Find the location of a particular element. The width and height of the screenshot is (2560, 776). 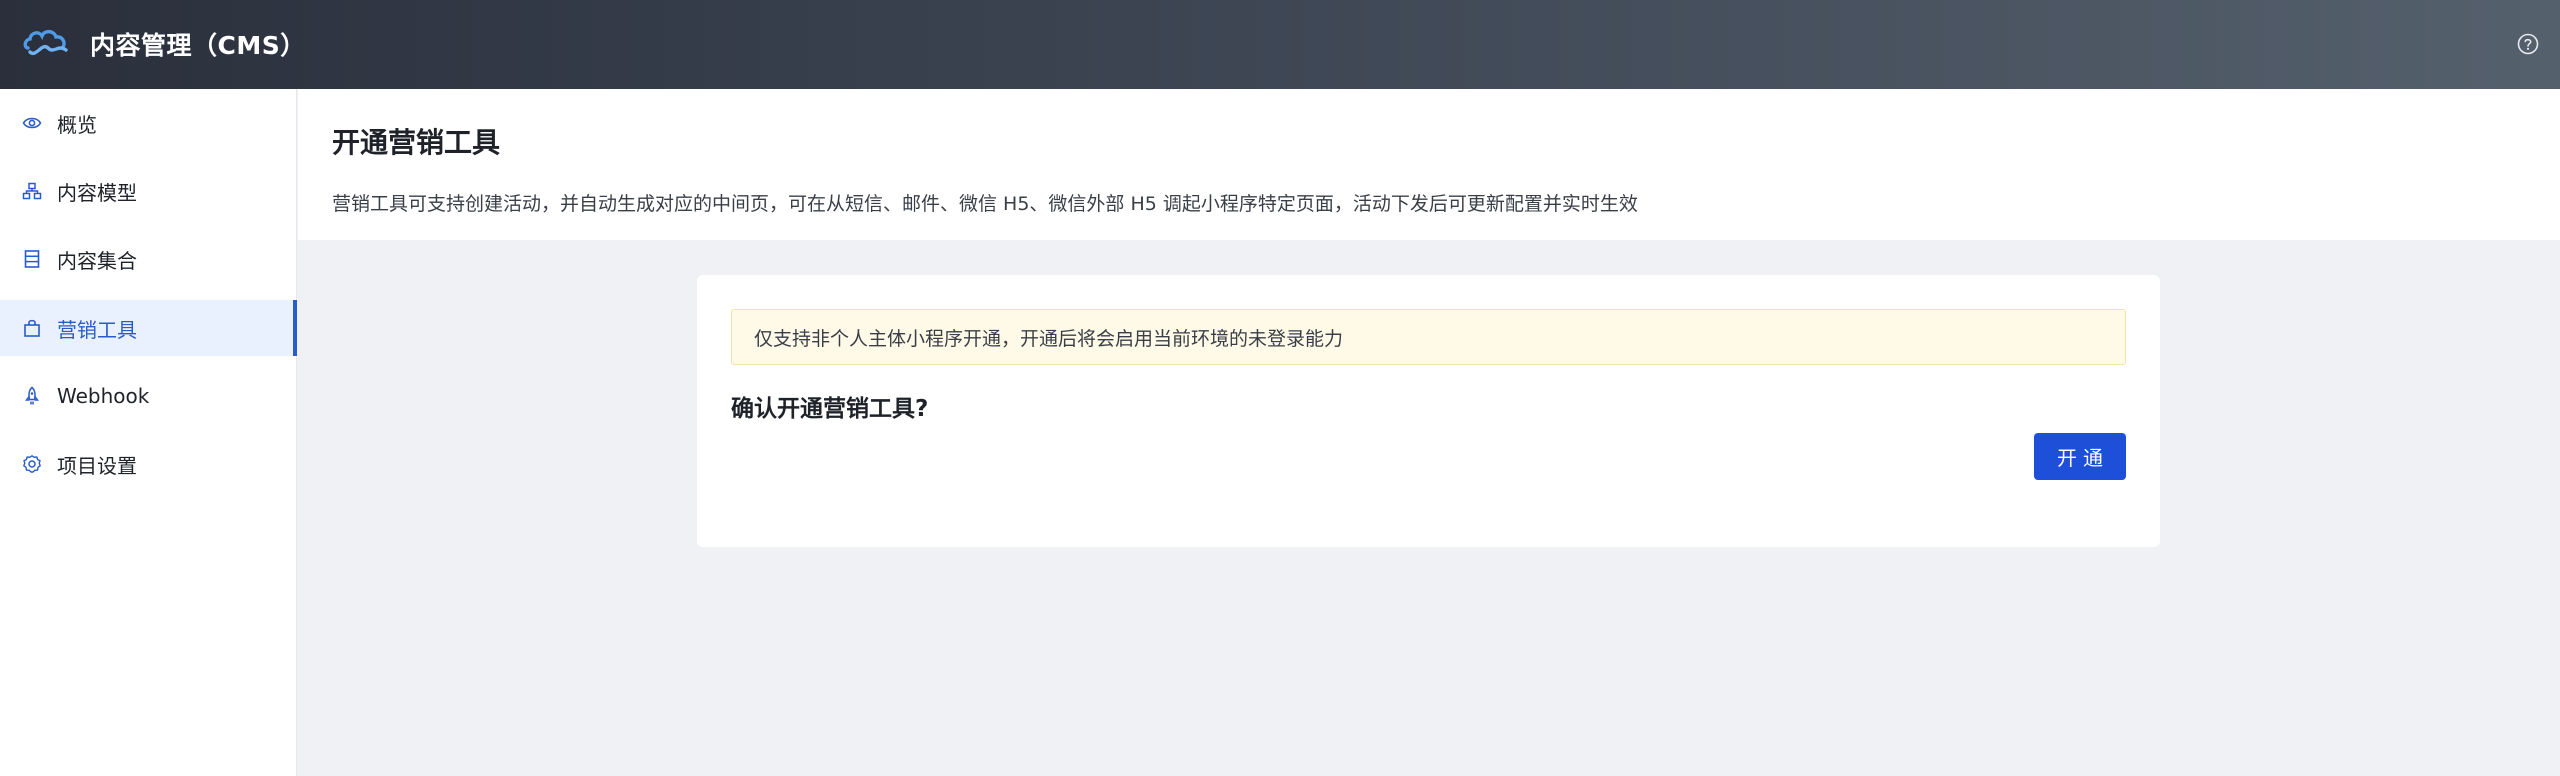

sidebar-item-content-model: 内容模型 is located at coordinates (148, 191).